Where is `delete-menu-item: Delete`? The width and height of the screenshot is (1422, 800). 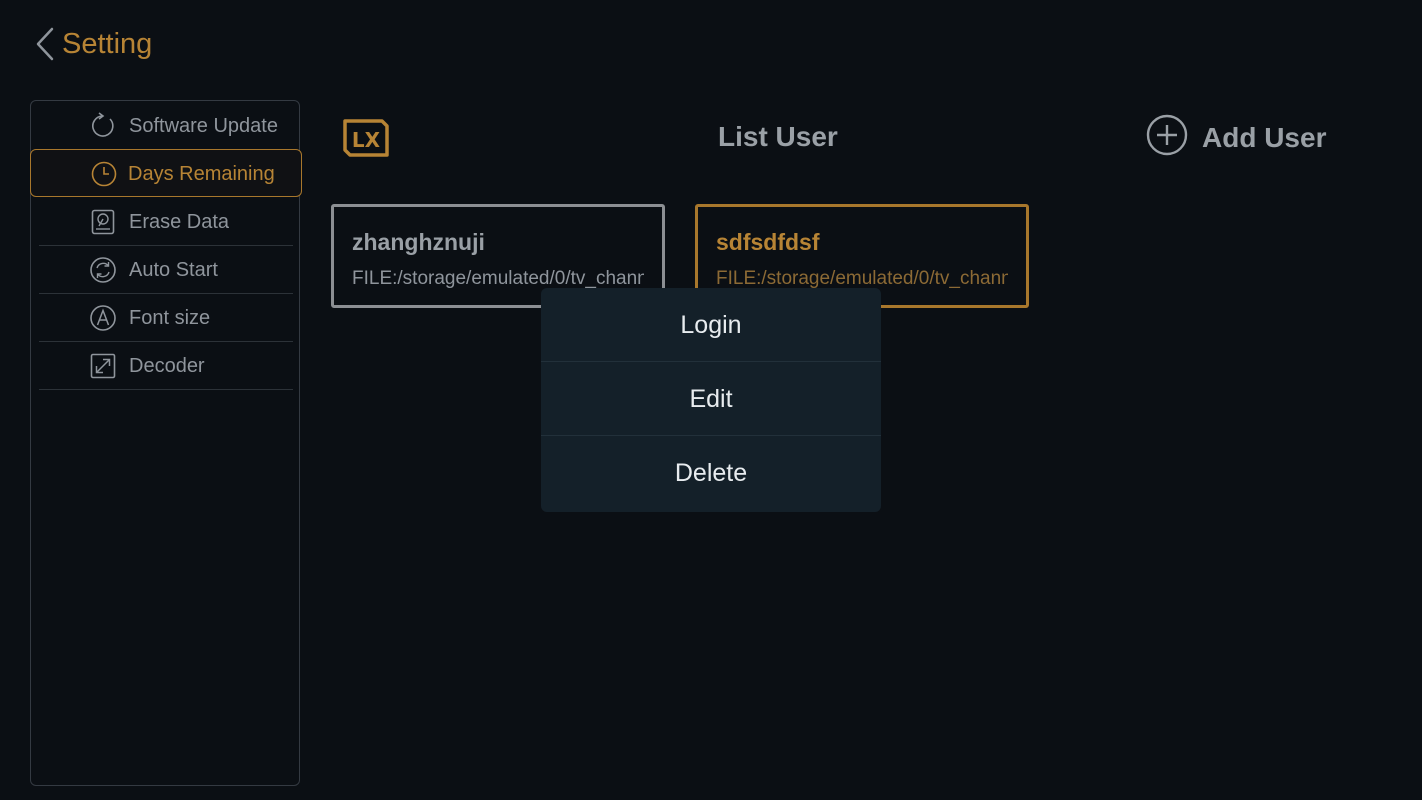 delete-menu-item: Delete is located at coordinates (711, 474).